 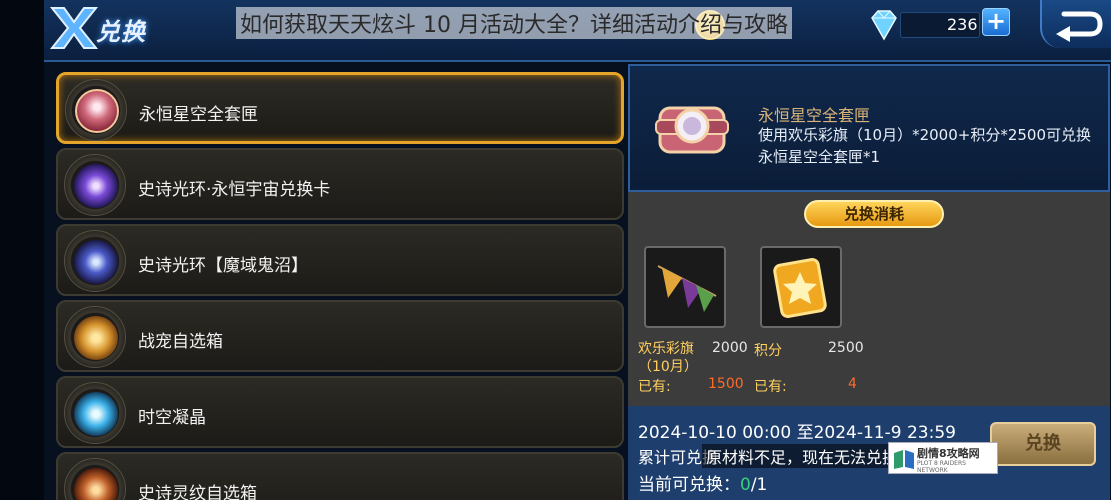 I want to click on current-value: 0, so click(x=745, y=485).